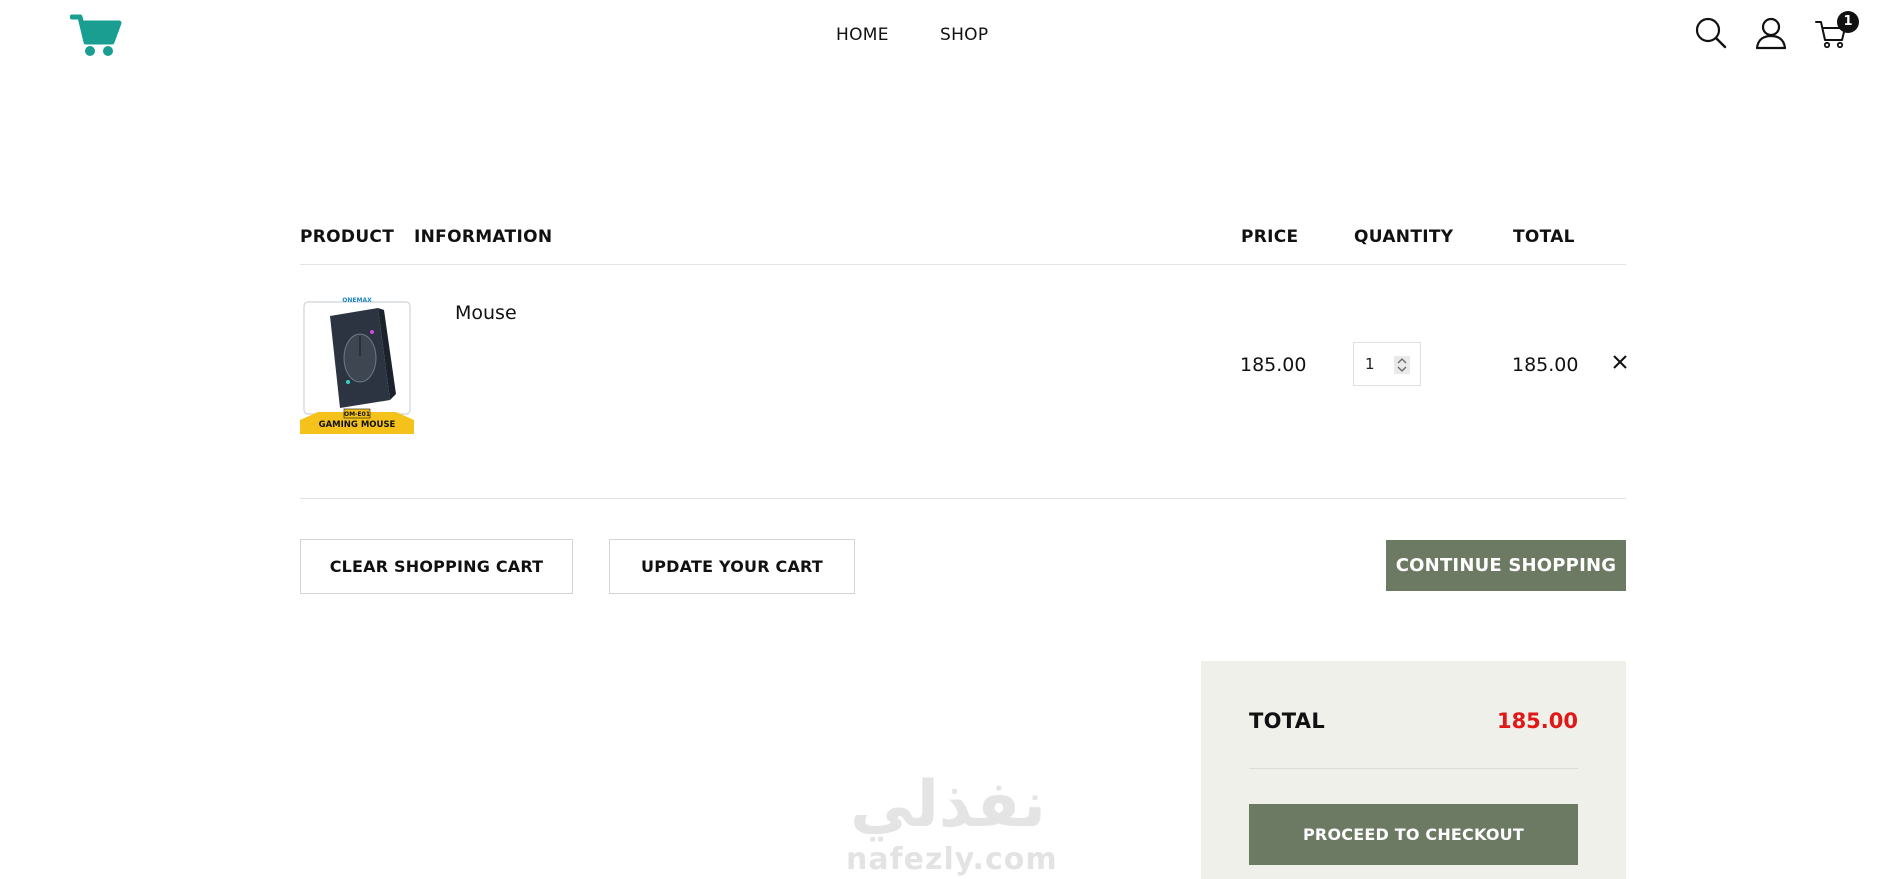  Describe the element at coordinates (357, 365) in the screenshot. I see `product-image: ONEMAX OM-E01 GAMING MOUSE` at that location.